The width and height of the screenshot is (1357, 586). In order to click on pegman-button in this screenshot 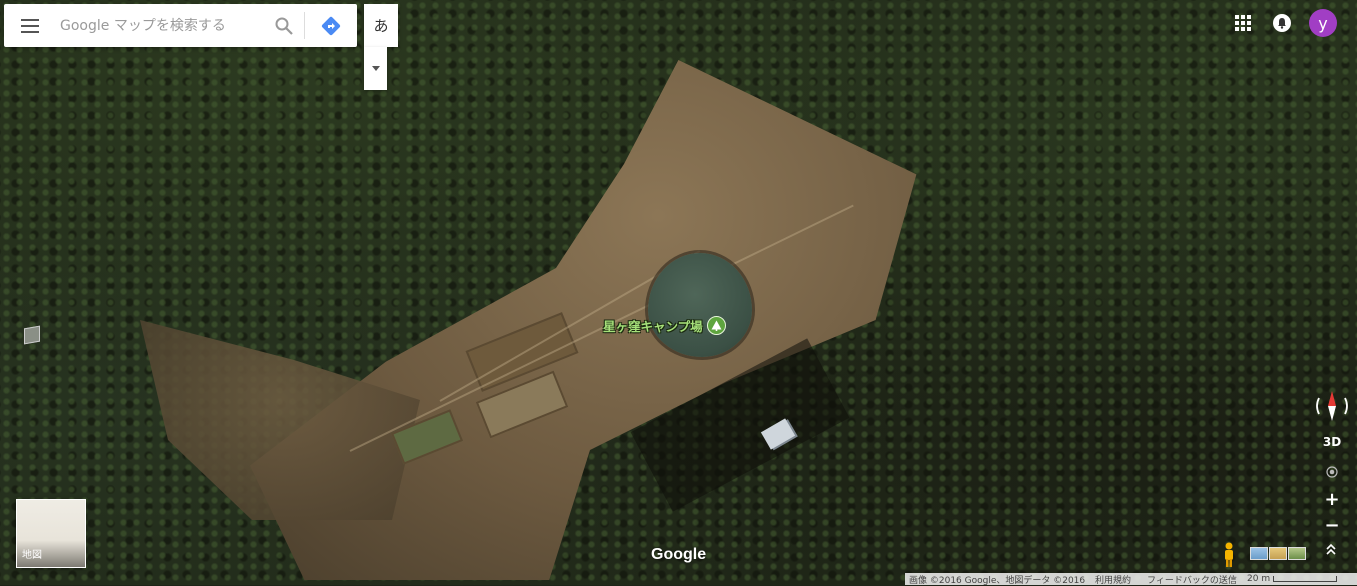, I will do `click(1229, 555)`.